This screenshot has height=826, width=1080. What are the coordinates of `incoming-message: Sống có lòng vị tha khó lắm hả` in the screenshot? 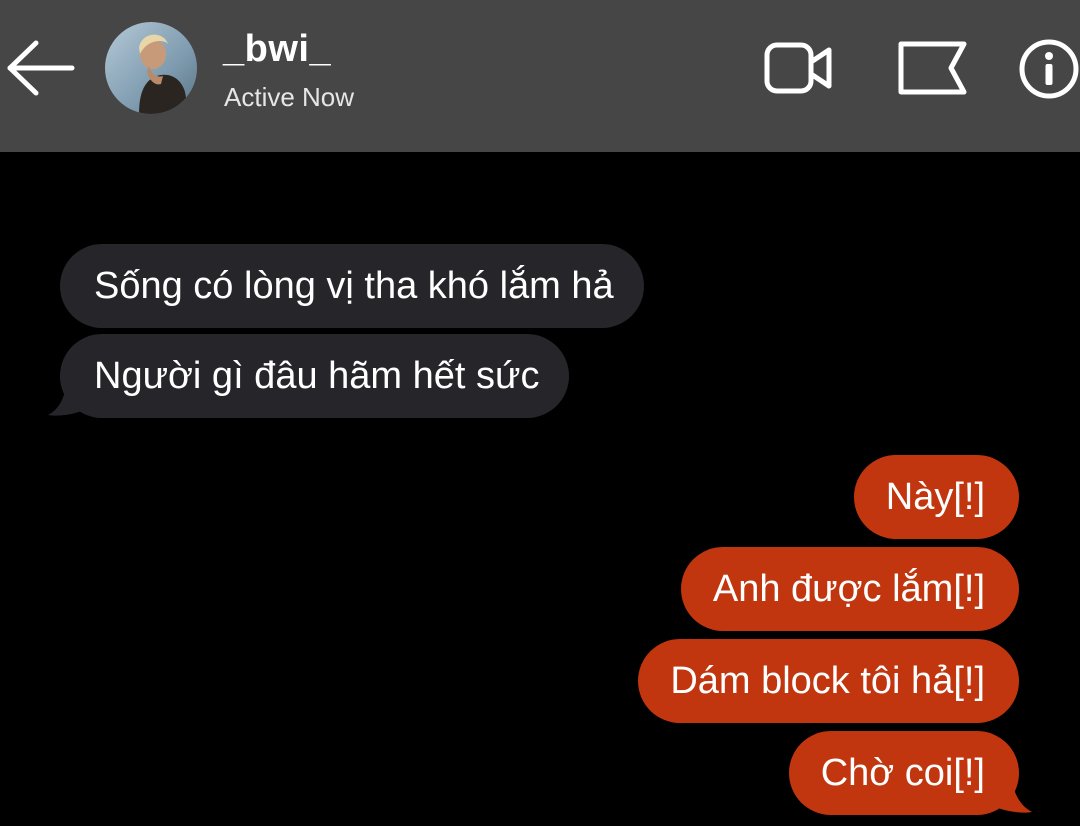 It's located at (352, 286).